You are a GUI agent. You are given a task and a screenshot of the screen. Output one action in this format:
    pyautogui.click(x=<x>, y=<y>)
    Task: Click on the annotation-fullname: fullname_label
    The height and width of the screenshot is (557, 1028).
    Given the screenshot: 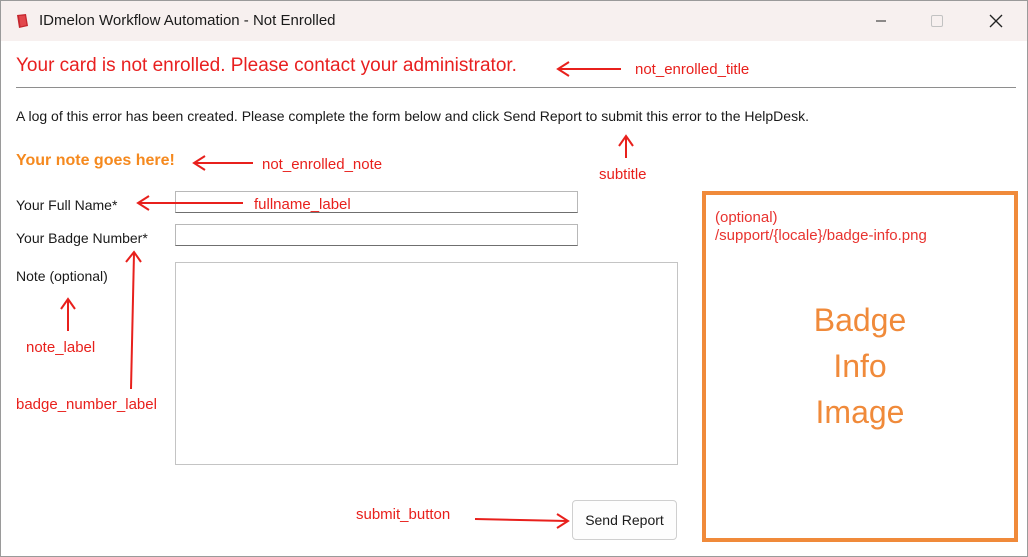 What is the action you would take?
    pyautogui.click(x=302, y=204)
    